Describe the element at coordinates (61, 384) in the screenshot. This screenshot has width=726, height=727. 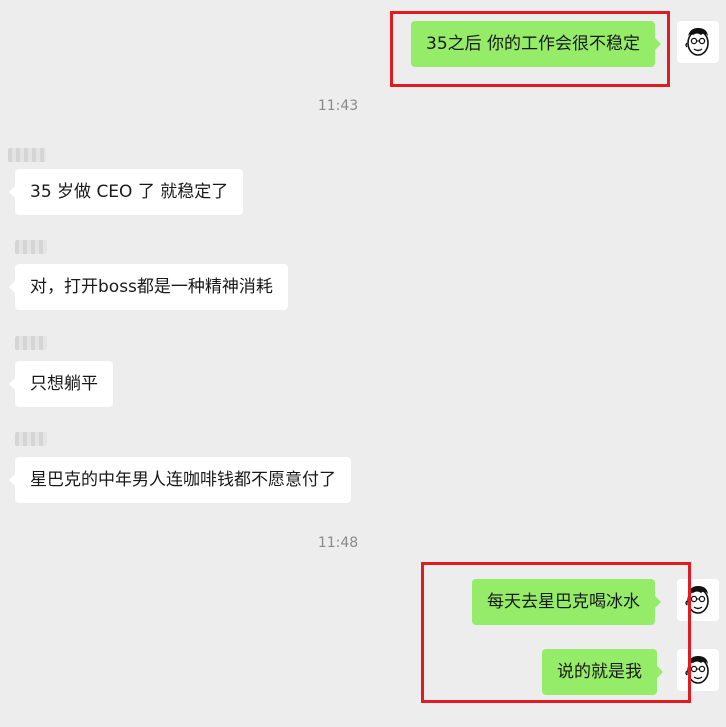
I see `incoming-message-bubble: 只想躺平` at that location.